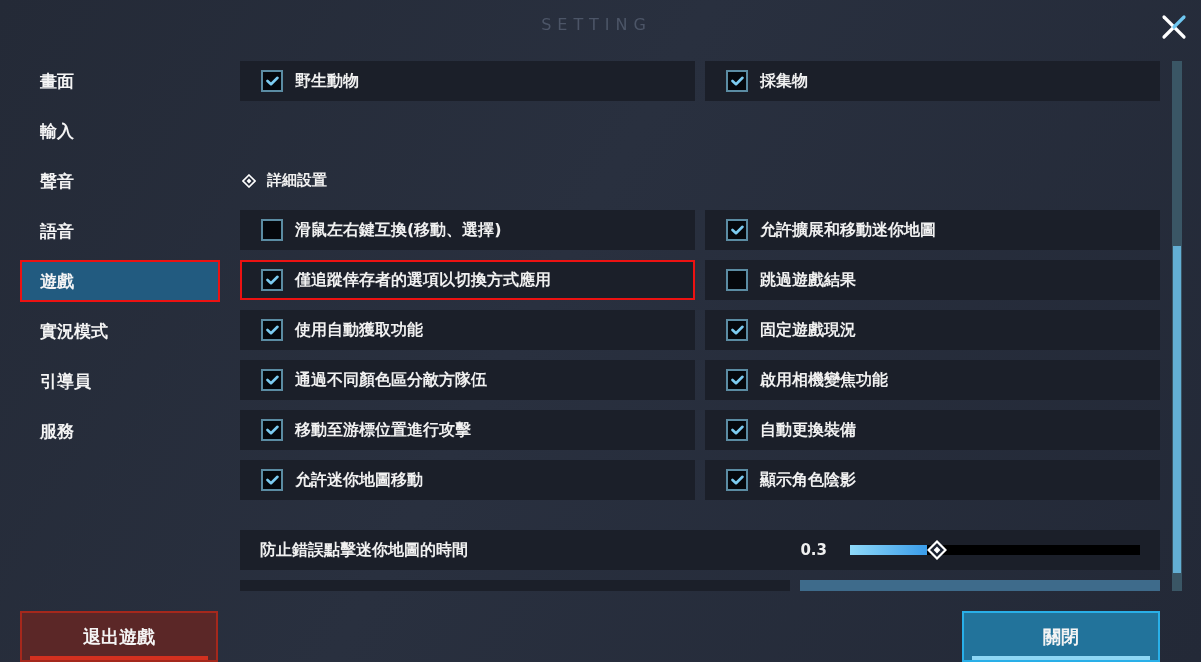  What do you see at coordinates (848, 230) in the screenshot?
I see `option-label: 允許擴展和移動迷你地圖` at bounding box center [848, 230].